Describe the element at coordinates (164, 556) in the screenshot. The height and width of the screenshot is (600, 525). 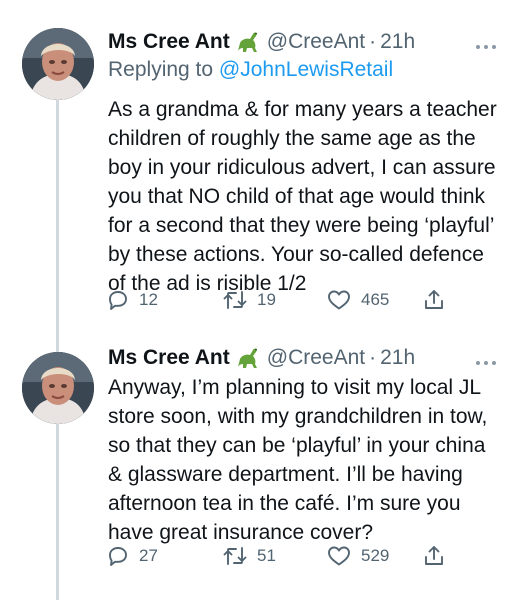
I see `reply-button: 27` at that location.